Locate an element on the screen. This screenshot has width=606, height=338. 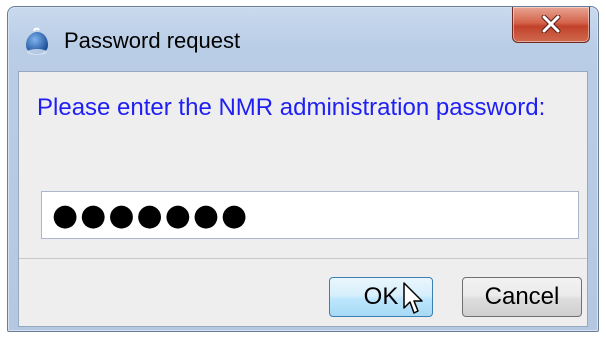
ok-button: OK is located at coordinates (381, 297).